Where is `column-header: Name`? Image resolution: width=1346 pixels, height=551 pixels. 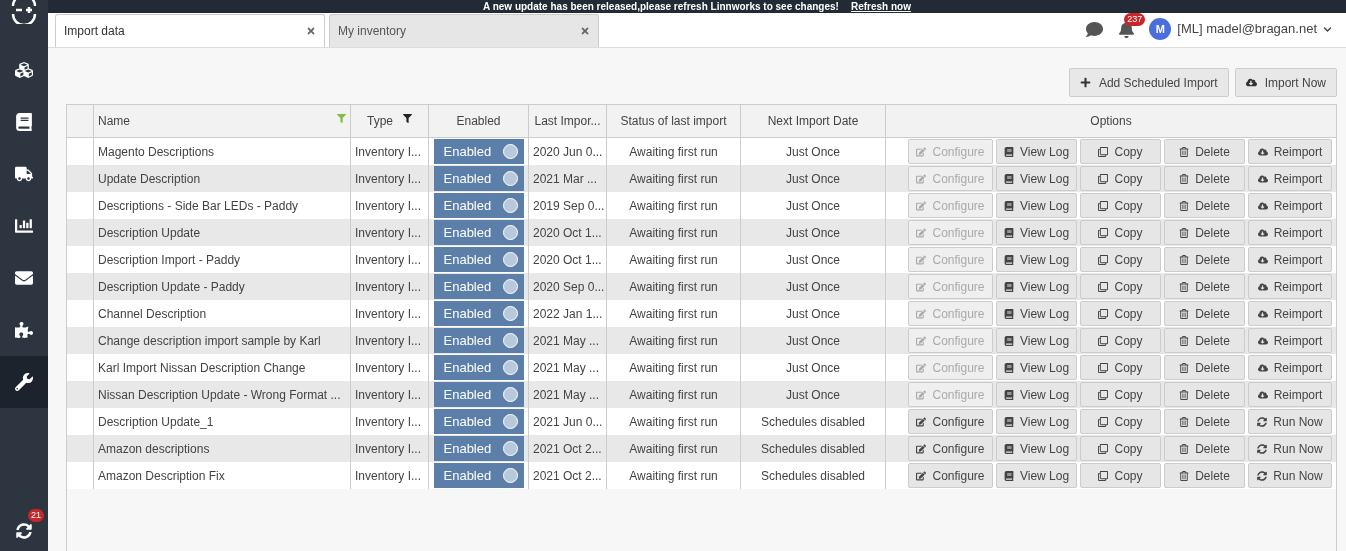 column-header: Name is located at coordinates (114, 121).